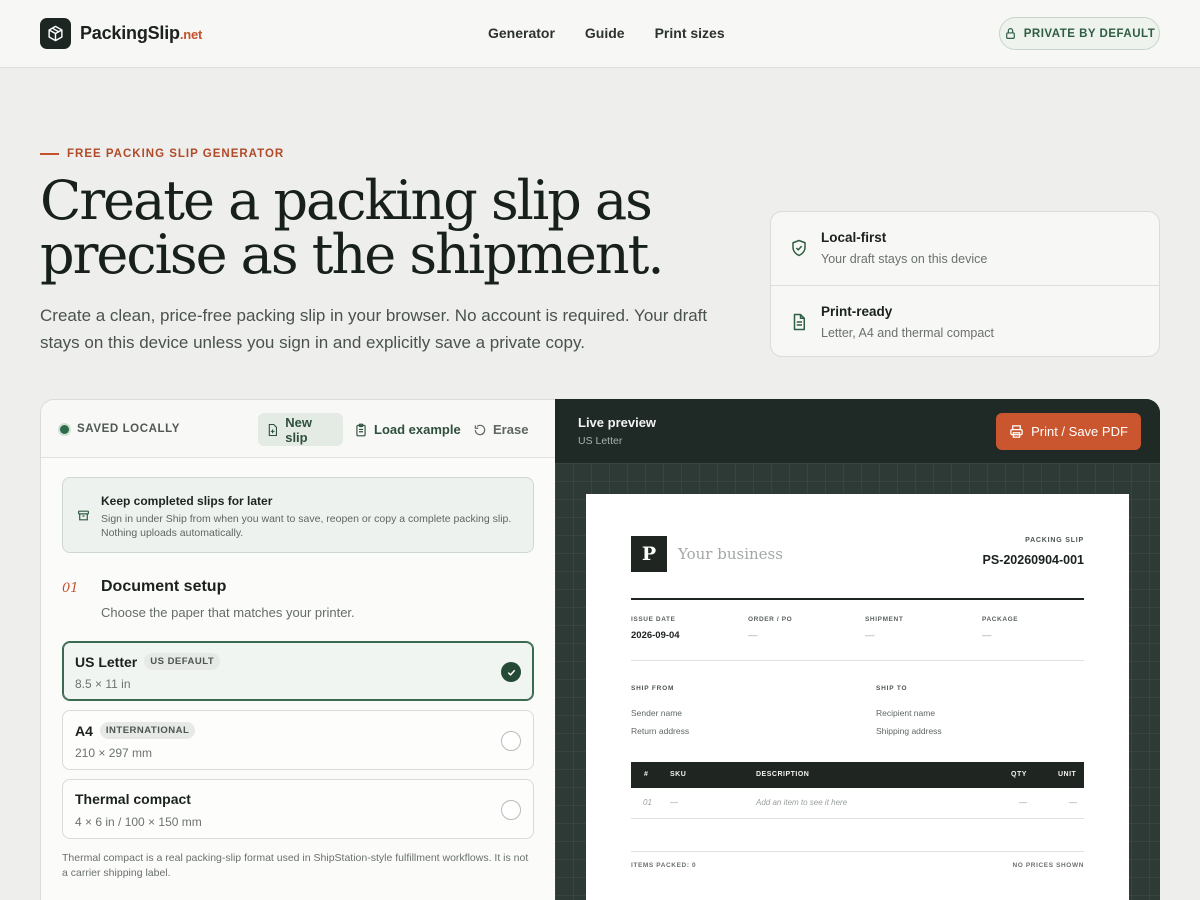 This screenshot has height=900, width=1200. I want to click on col-description: DESCRIPTION, so click(783, 774).